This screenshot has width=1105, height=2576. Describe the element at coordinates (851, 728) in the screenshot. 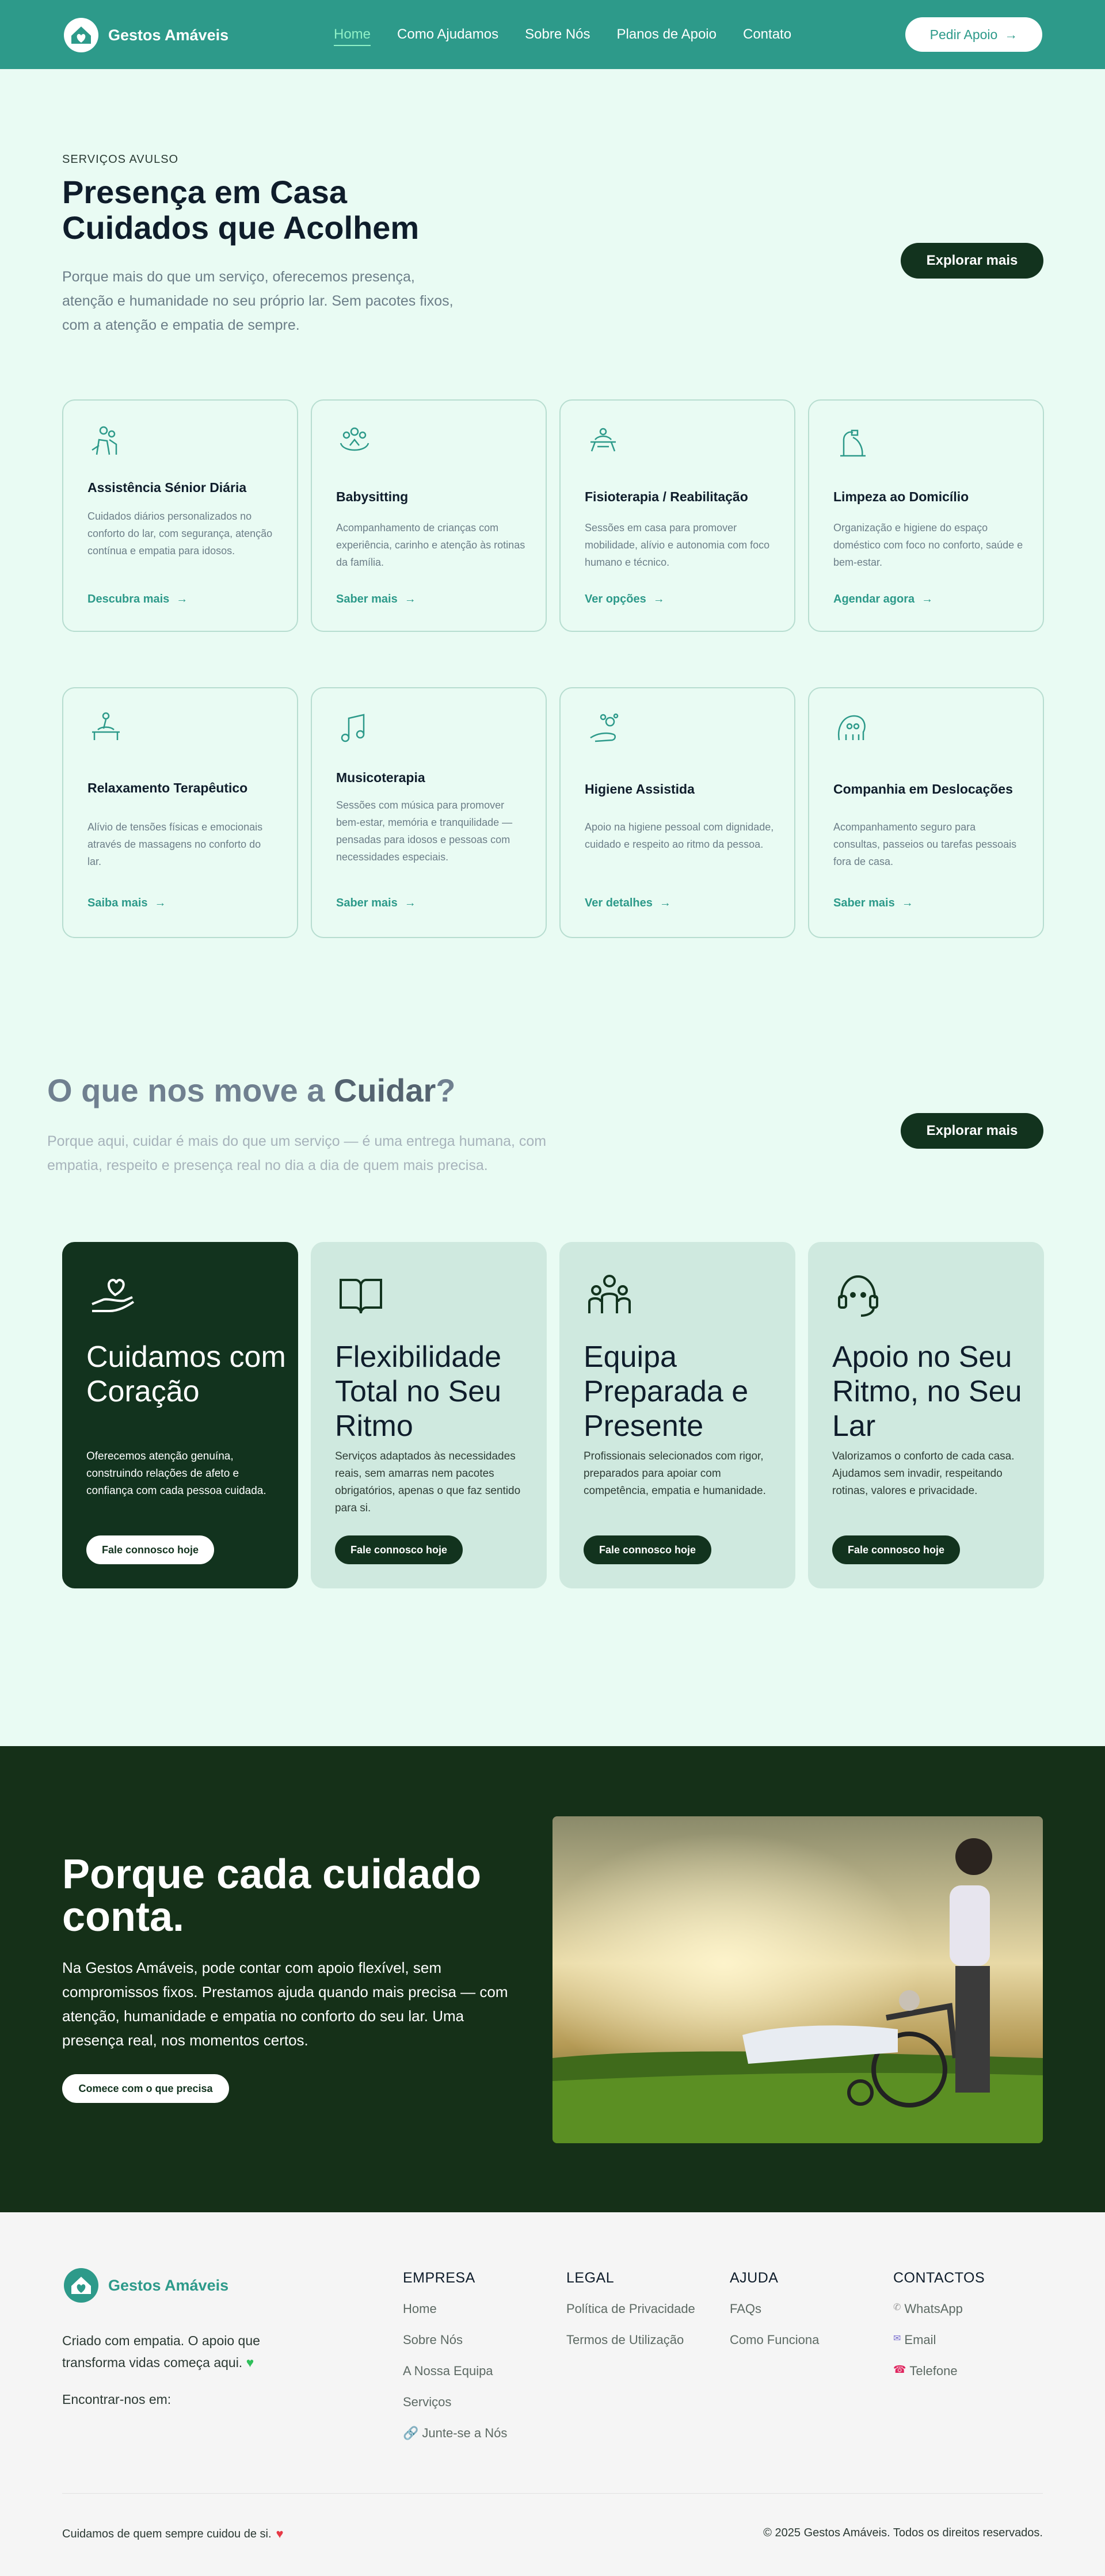

I see `companionship-icon` at that location.